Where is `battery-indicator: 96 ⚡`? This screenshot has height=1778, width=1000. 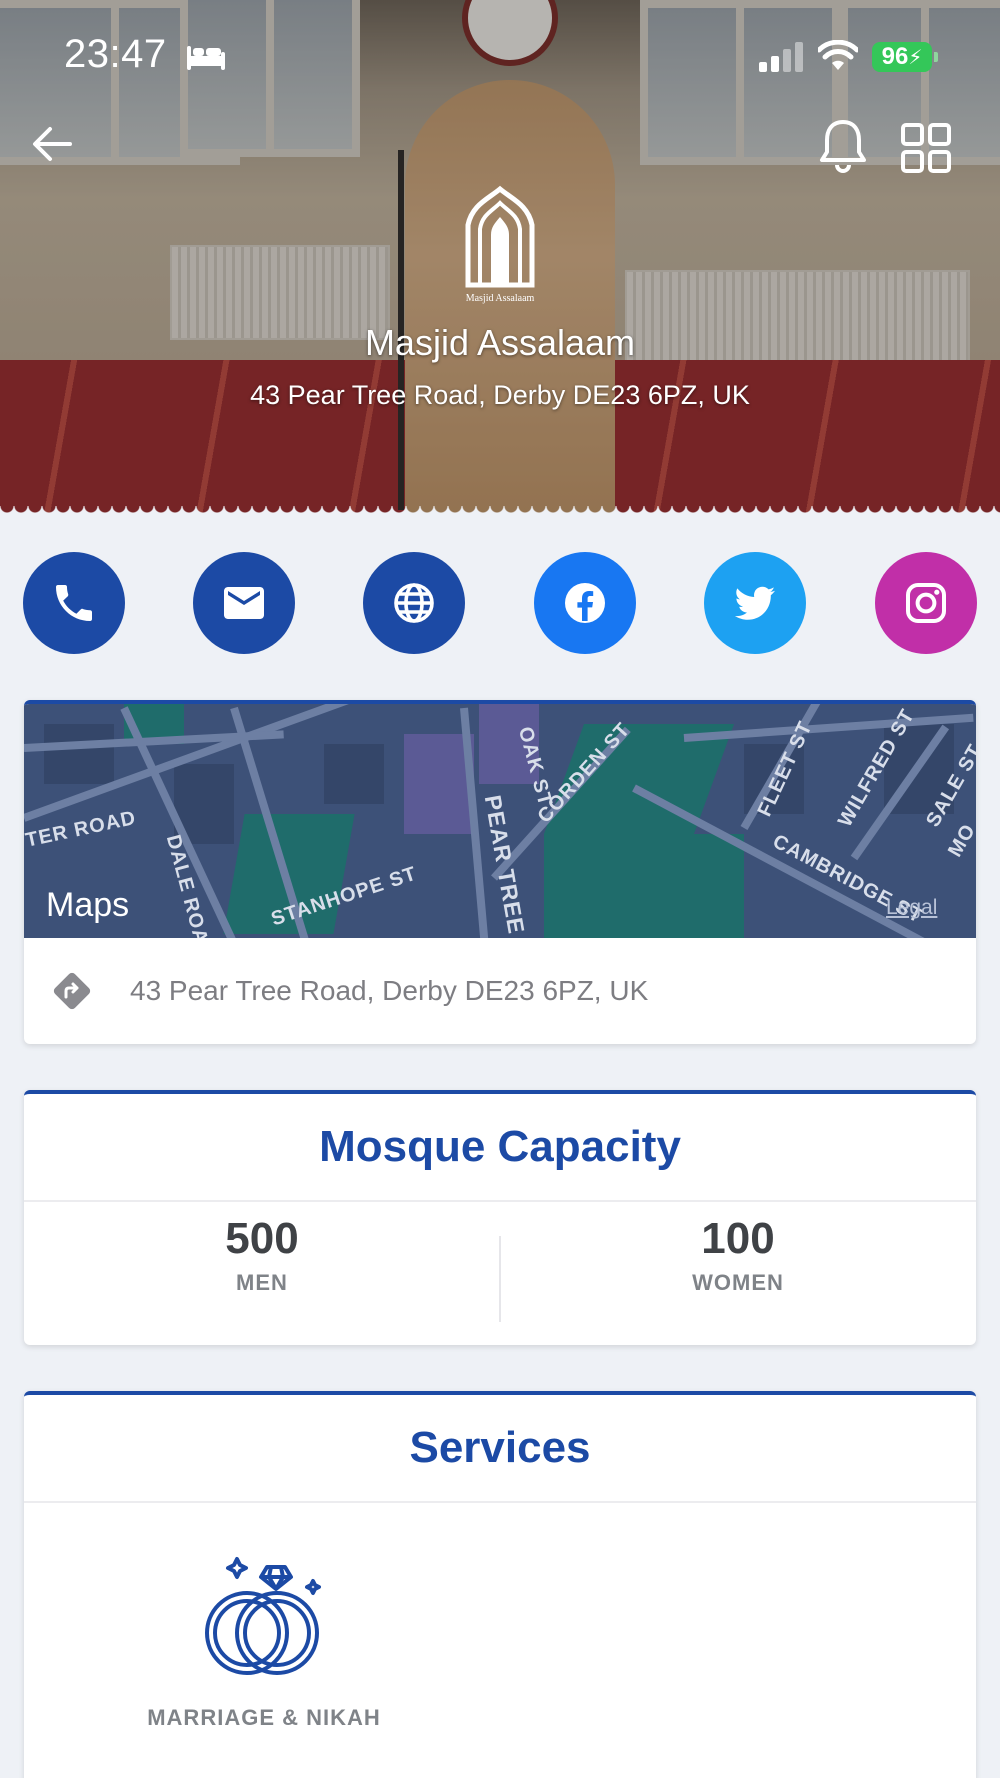 battery-indicator: 96 ⚡ is located at coordinates (905, 57).